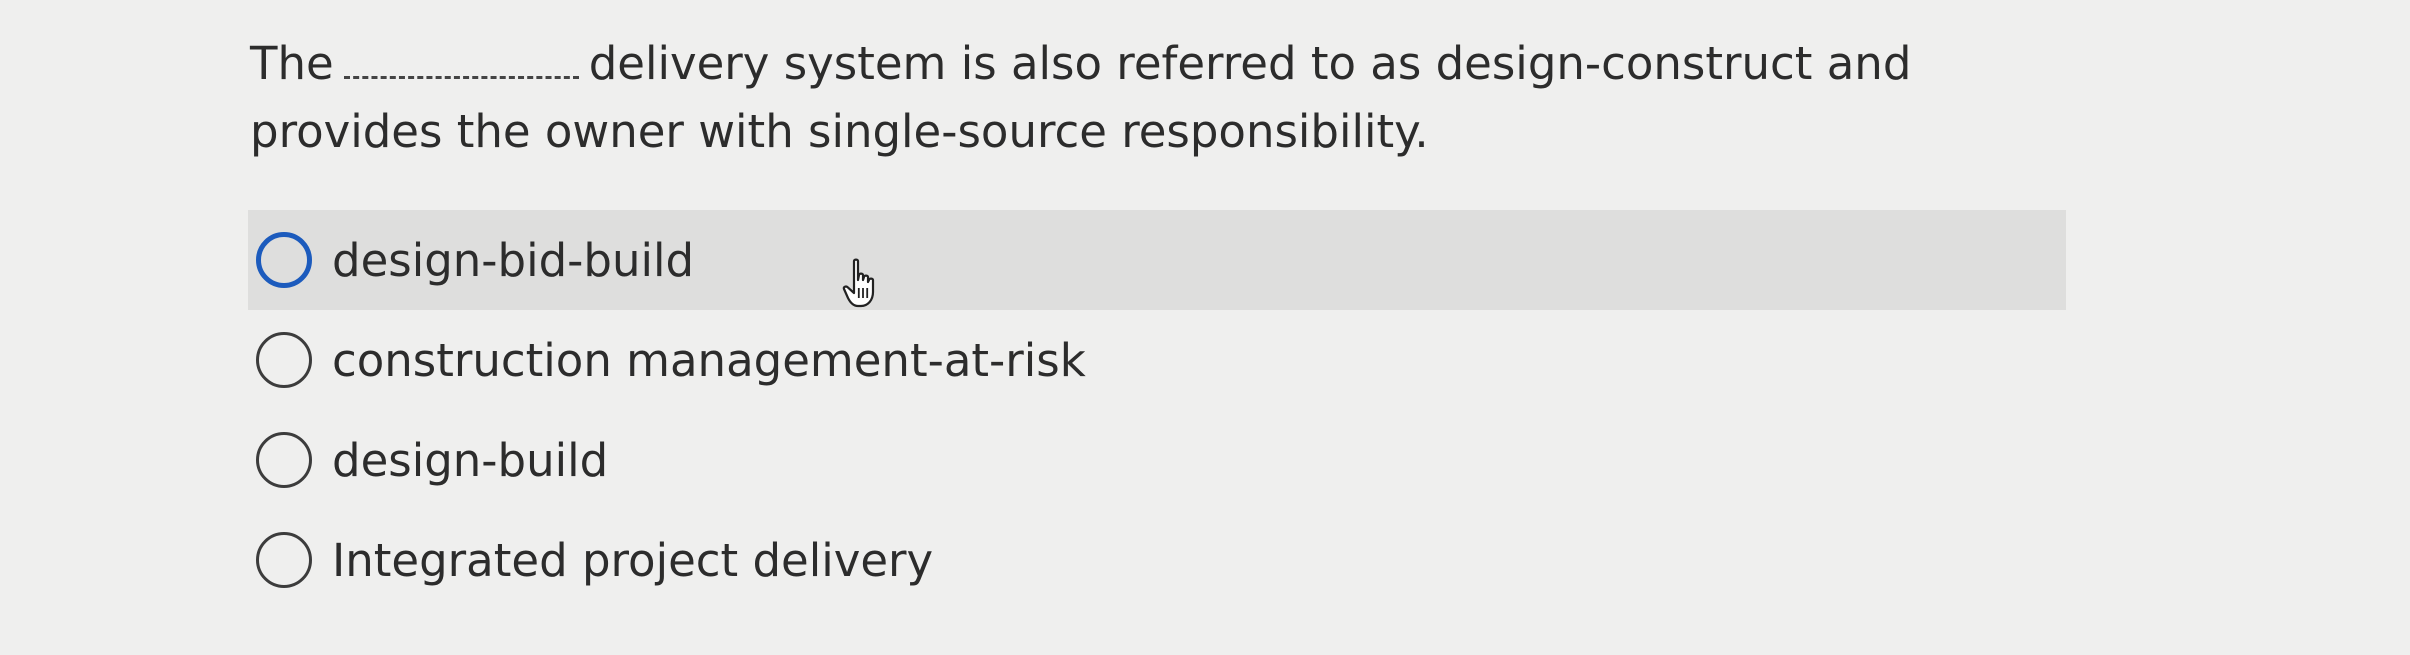 Image resolution: width=2410 pixels, height=655 pixels. What do you see at coordinates (633, 560) in the screenshot?
I see `option-label: Integrated project delivery` at bounding box center [633, 560].